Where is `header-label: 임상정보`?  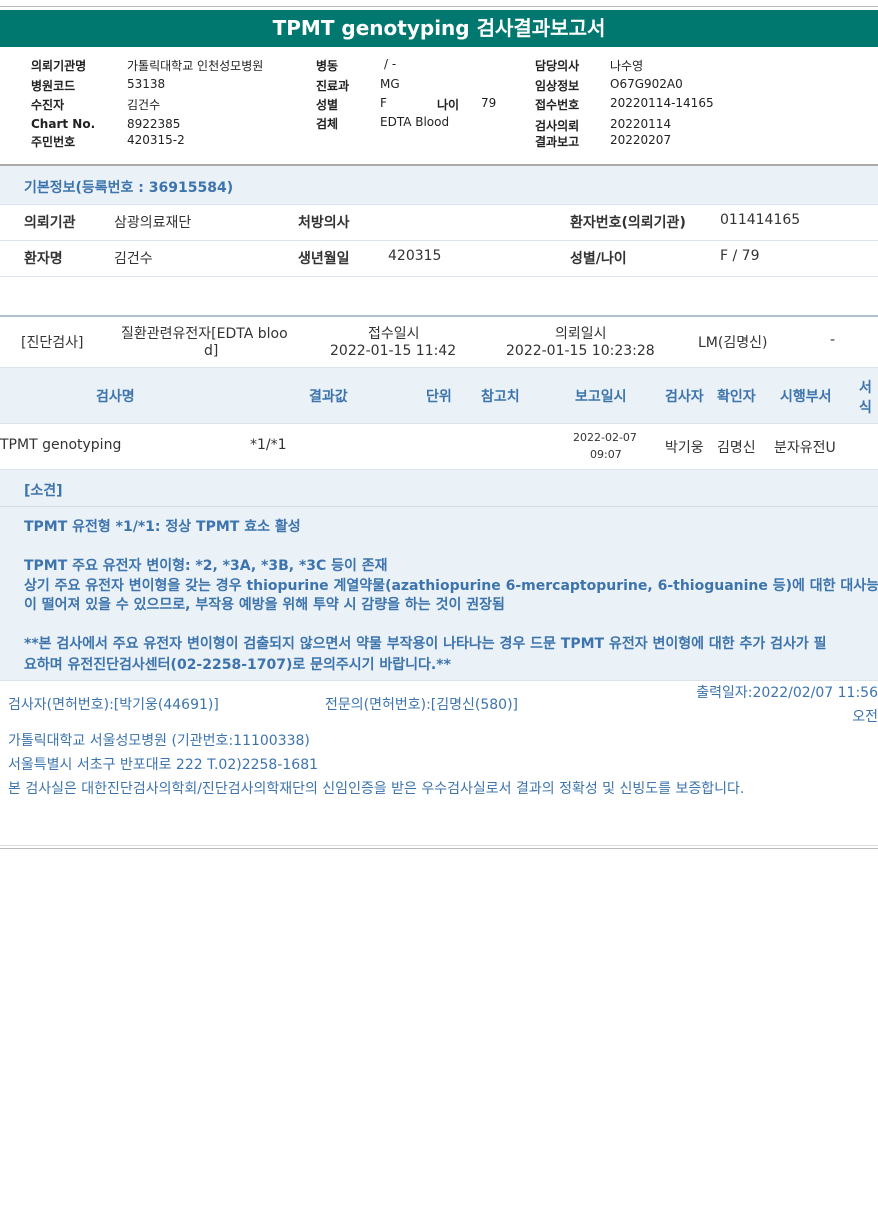
header-label: 임상정보 is located at coordinates (557, 86).